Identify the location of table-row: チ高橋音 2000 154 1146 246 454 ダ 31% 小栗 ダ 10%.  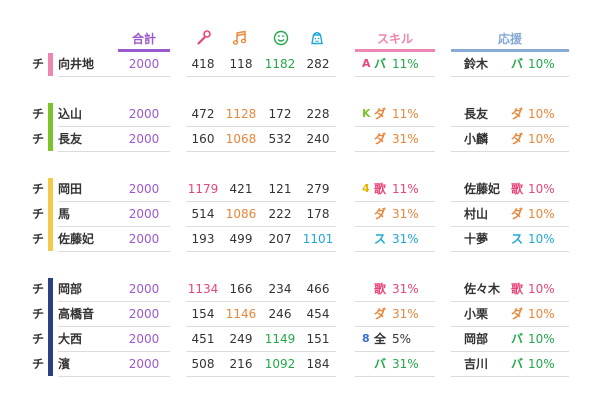
(300, 314).